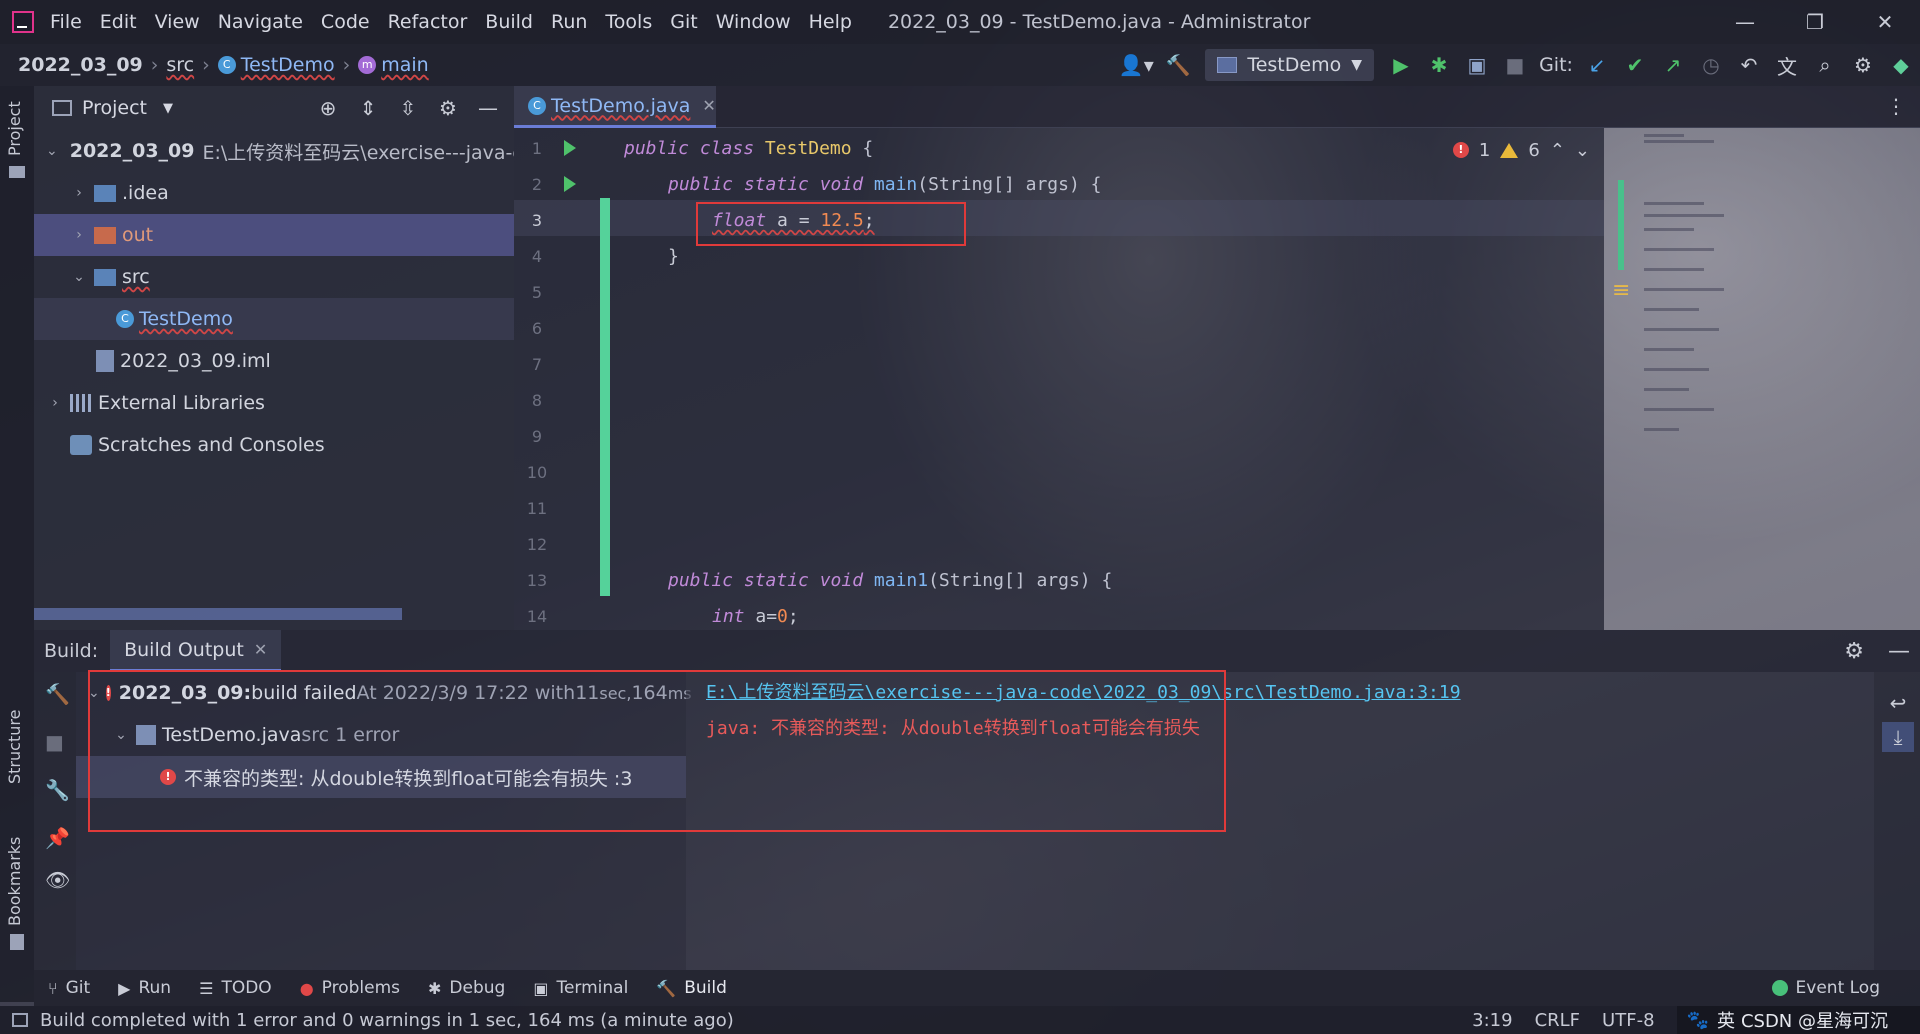 The image size is (1920, 1034). What do you see at coordinates (753, 22) in the screenshot?
I see `menu-window: Window` at bounding box center [753, 22].